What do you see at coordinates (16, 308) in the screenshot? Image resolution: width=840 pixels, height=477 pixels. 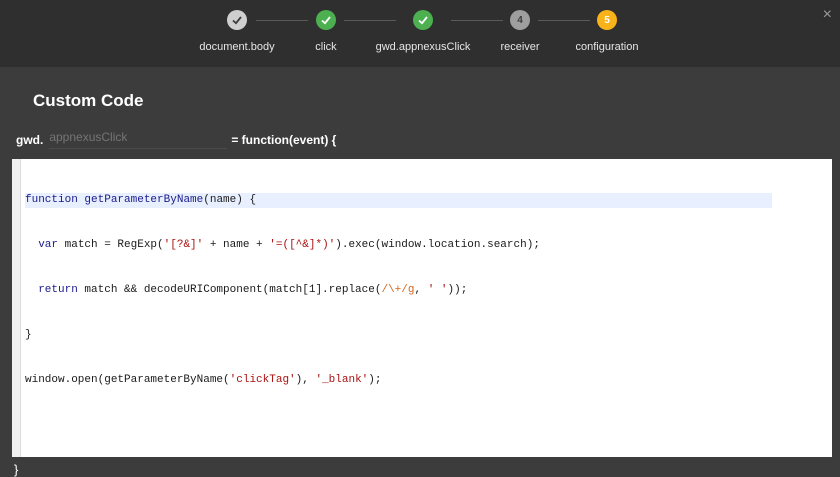 I see `editor-gutter` at bounding box center [16, 308].